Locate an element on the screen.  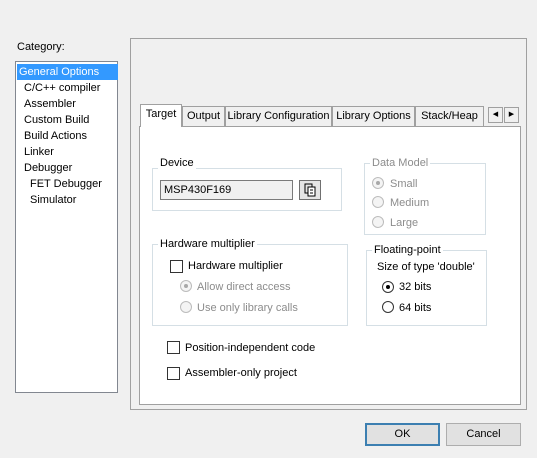
data-model-medium-label: Medium is located at coordinates (410, 203).